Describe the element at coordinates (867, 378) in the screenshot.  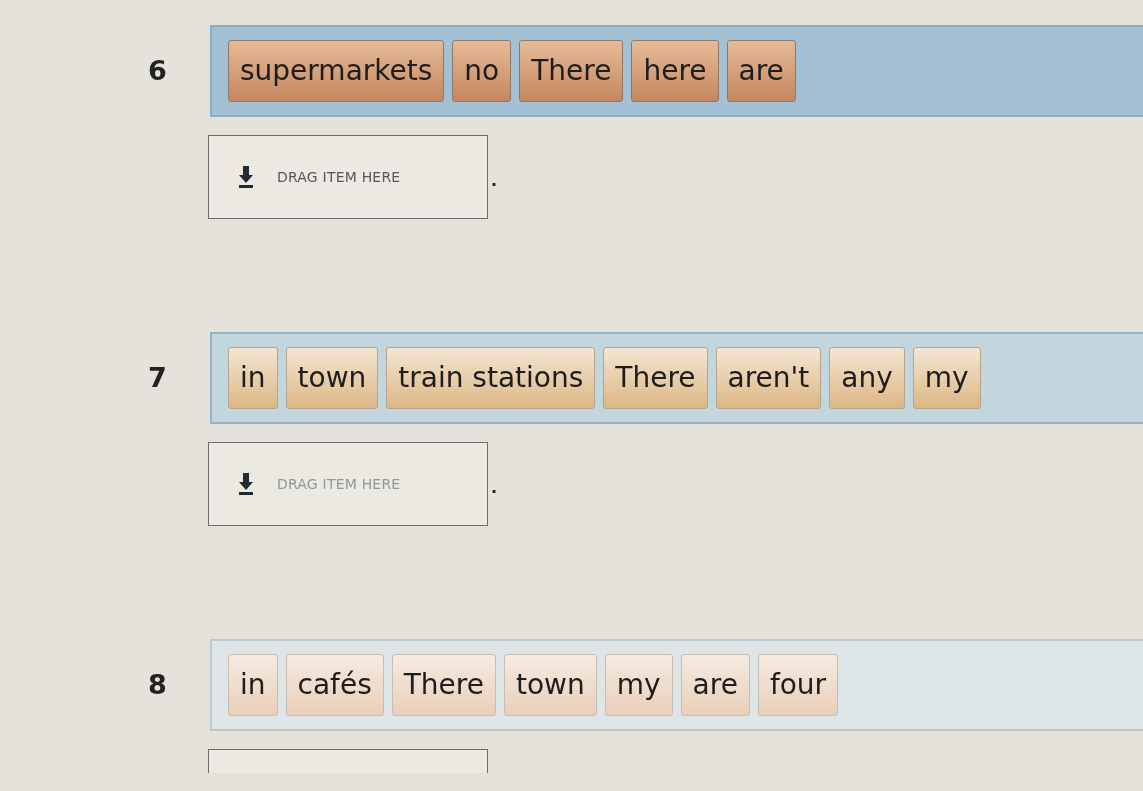
I see `word-tile: any` at that location.